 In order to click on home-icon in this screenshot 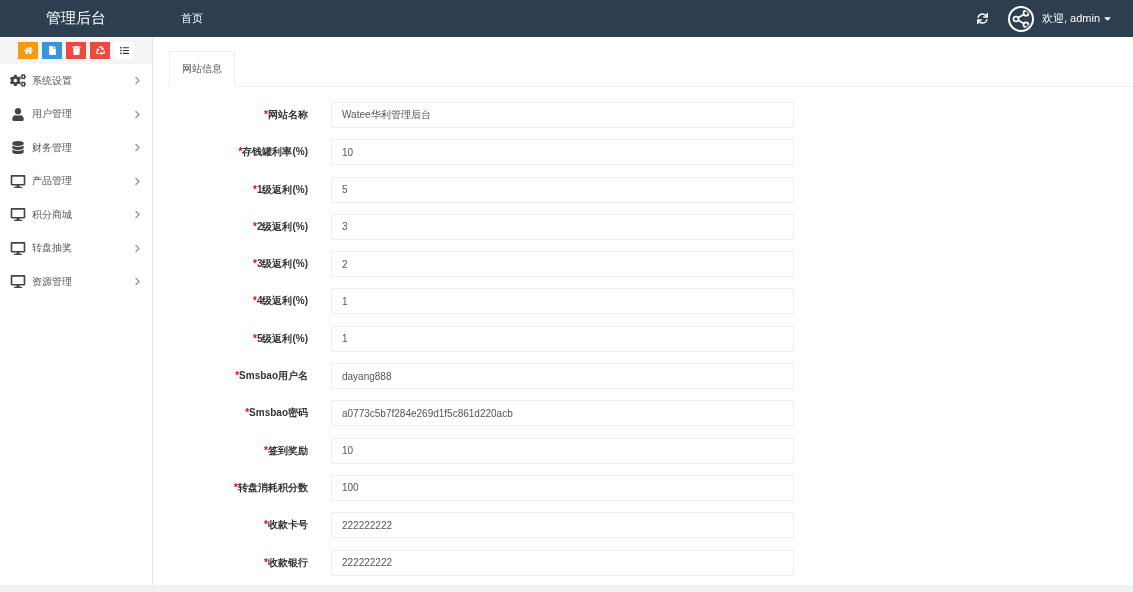, I will do `click(28, 50)`.